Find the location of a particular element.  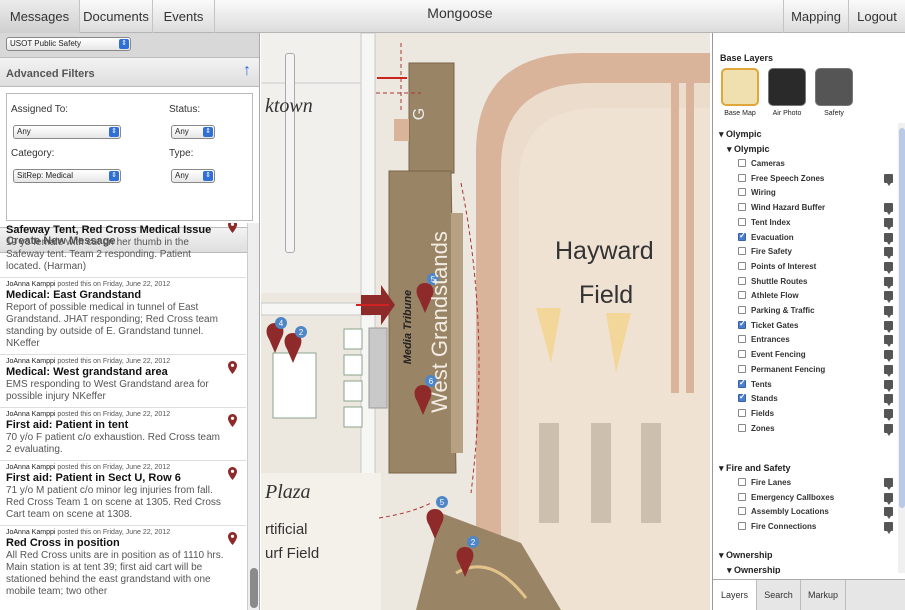

group-ownership: ▾ Ownership is located at coordinates (746, 555).